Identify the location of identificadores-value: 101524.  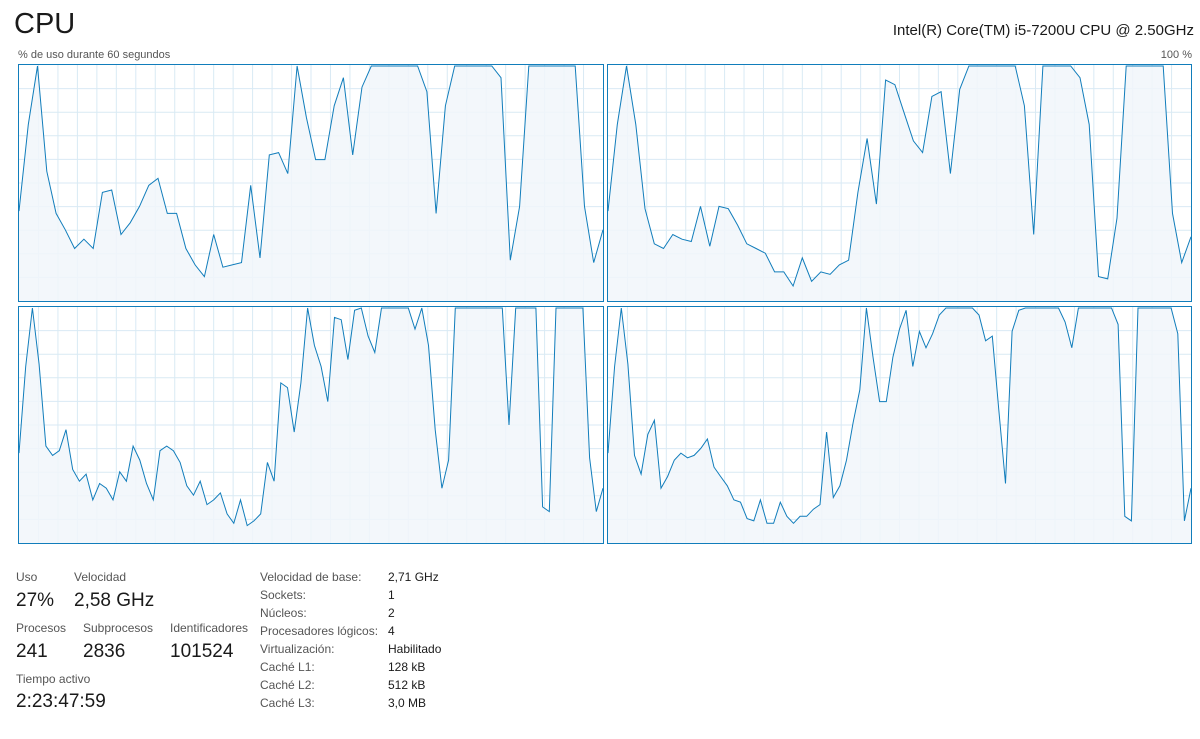
(202, 651).